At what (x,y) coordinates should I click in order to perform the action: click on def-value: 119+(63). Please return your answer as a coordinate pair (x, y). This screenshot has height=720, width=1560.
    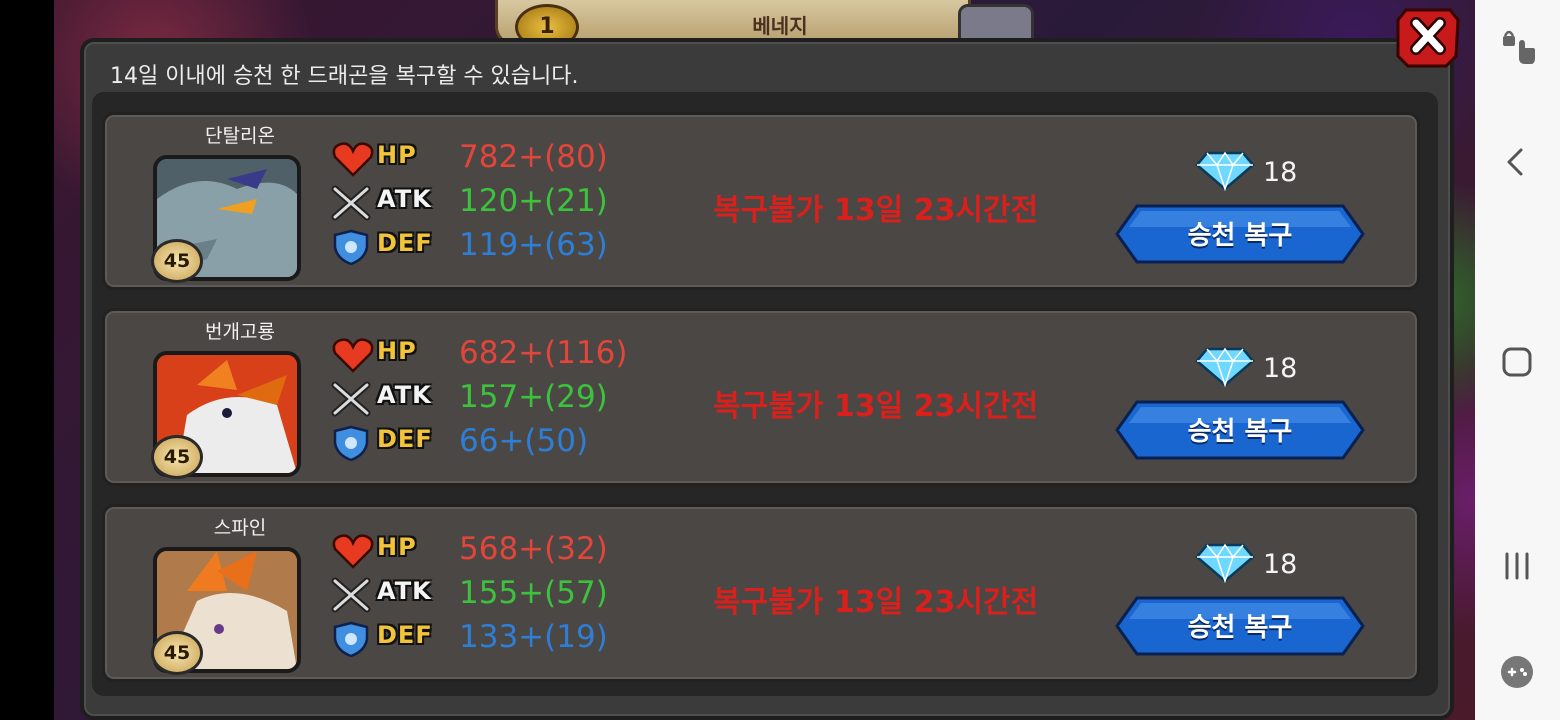
    Looking at the image, I should click on (533, 245).